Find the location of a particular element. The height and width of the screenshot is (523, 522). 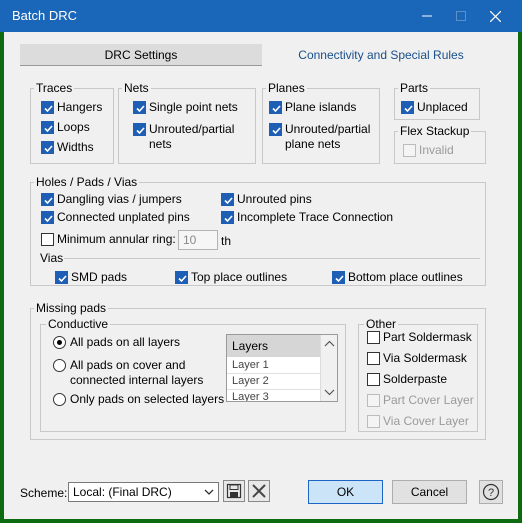

layers-scrollbar is located at coordinates (328, 368).